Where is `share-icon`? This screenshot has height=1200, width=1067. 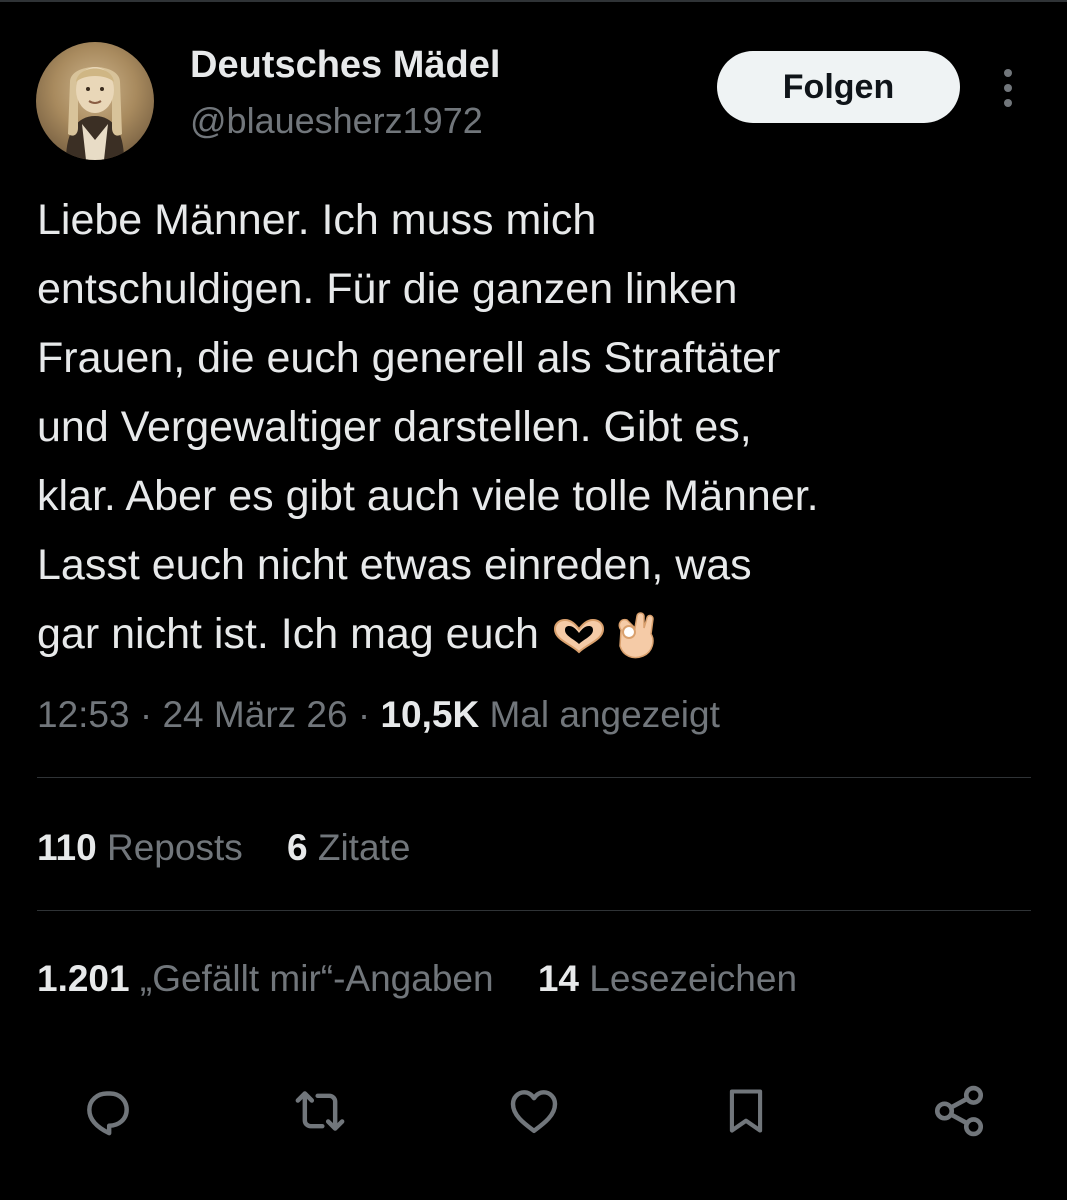
share-icon is located at coordinates (959, 1111).